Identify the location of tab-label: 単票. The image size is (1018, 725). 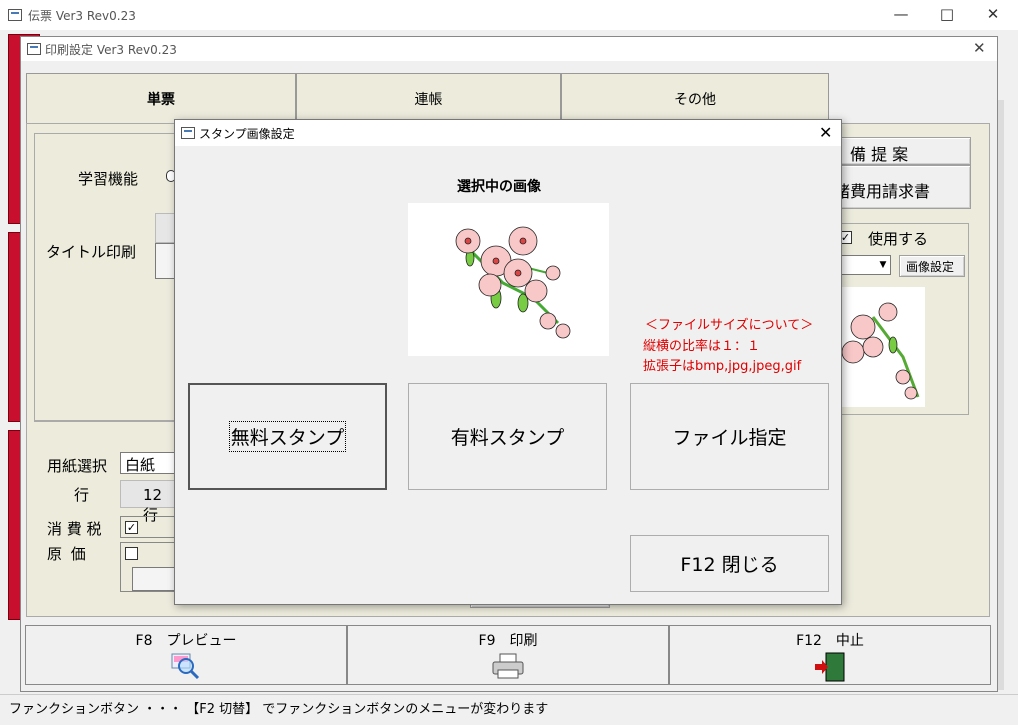
(161, 99).